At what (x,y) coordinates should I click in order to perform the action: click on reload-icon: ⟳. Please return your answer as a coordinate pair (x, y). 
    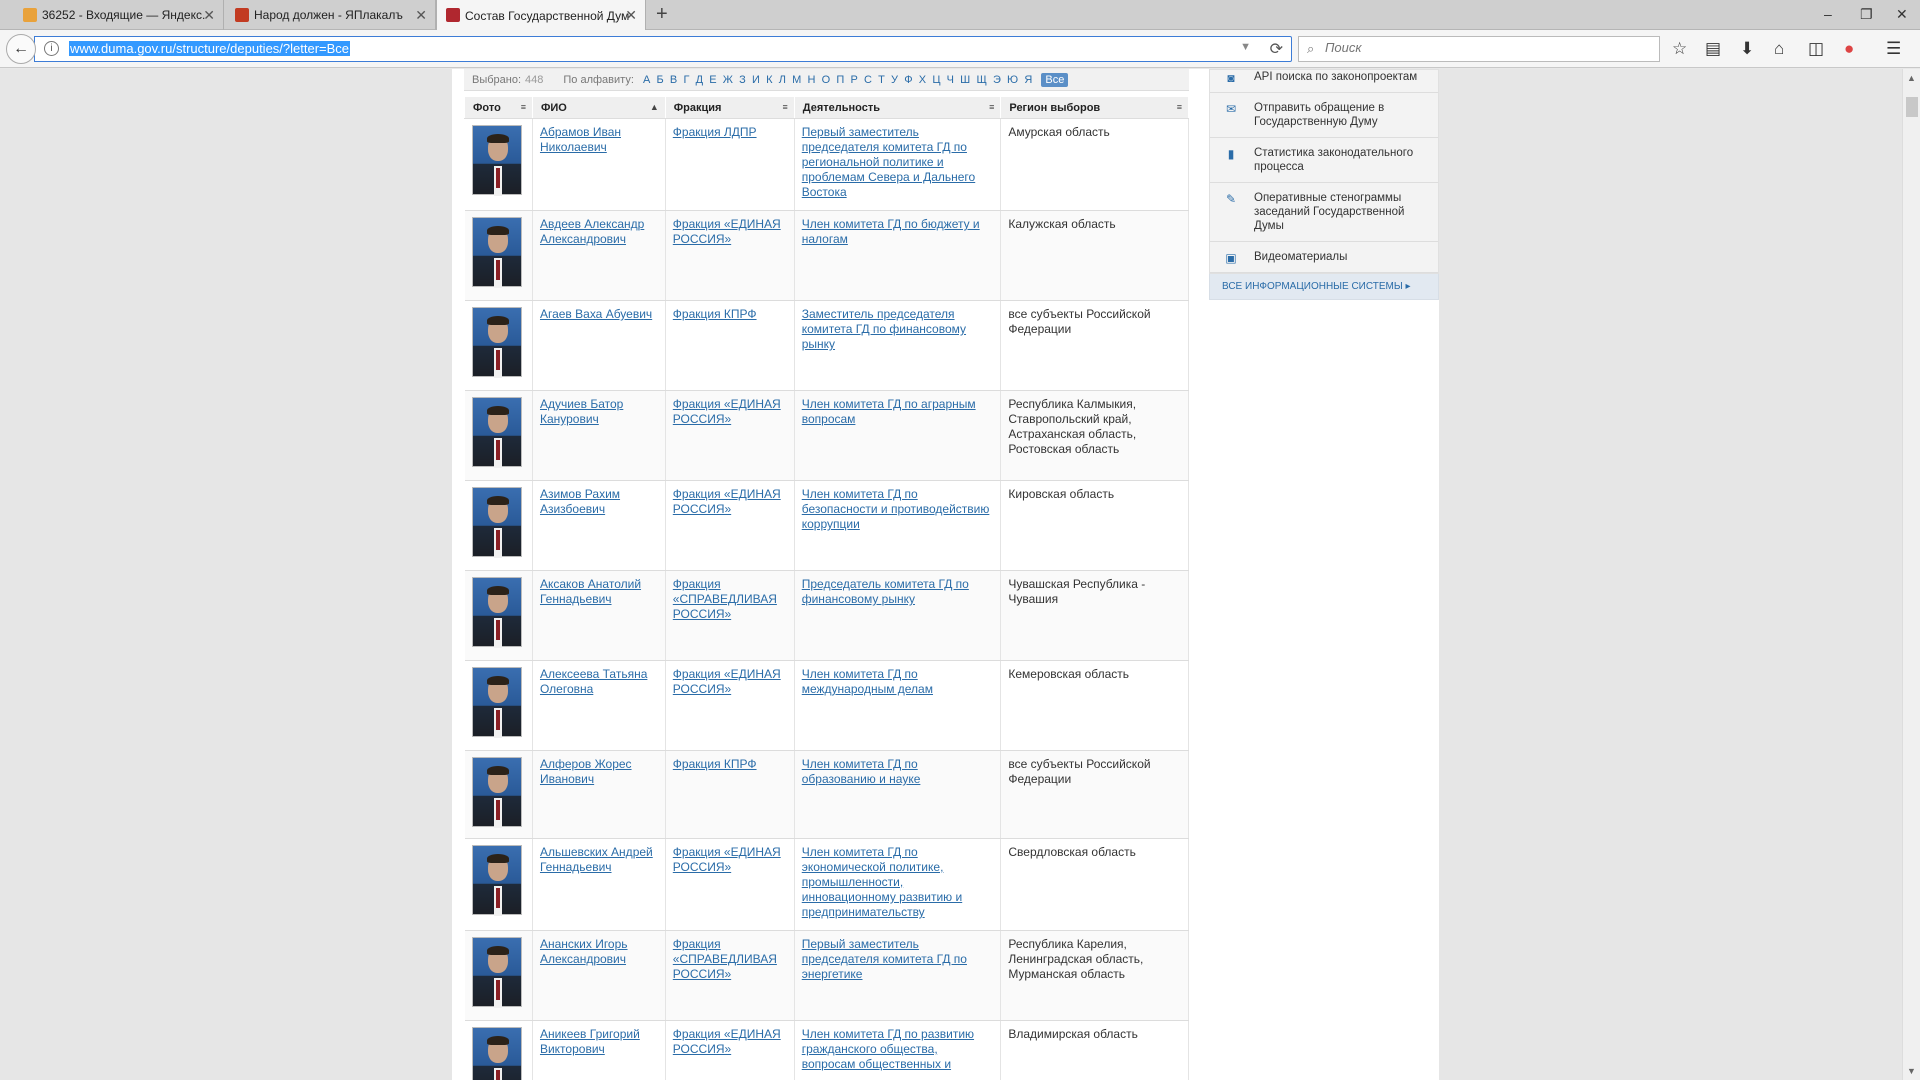
    Looking at the image, I should click on (1276, 49).